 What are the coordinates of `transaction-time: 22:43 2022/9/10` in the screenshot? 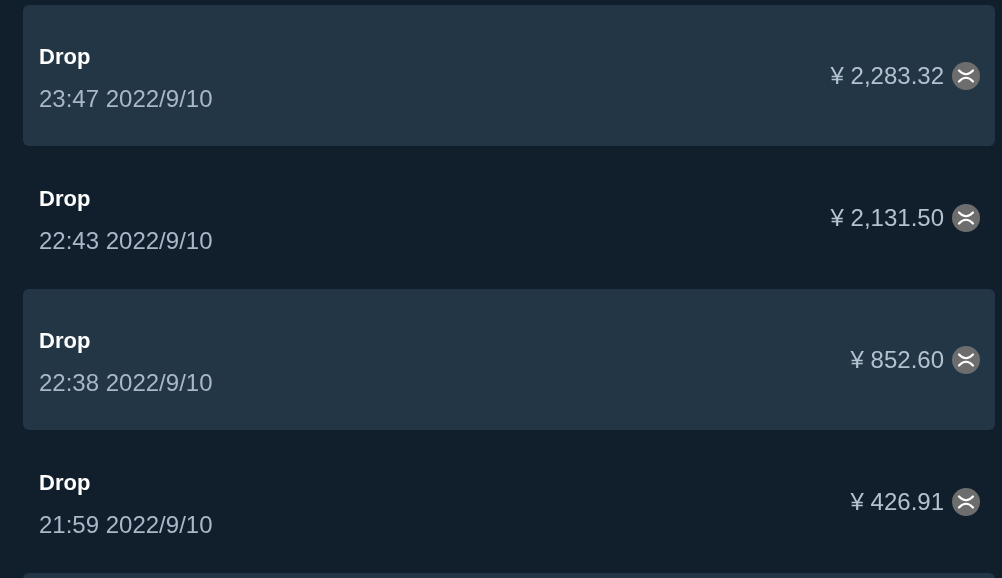 It's located at (126, 241).